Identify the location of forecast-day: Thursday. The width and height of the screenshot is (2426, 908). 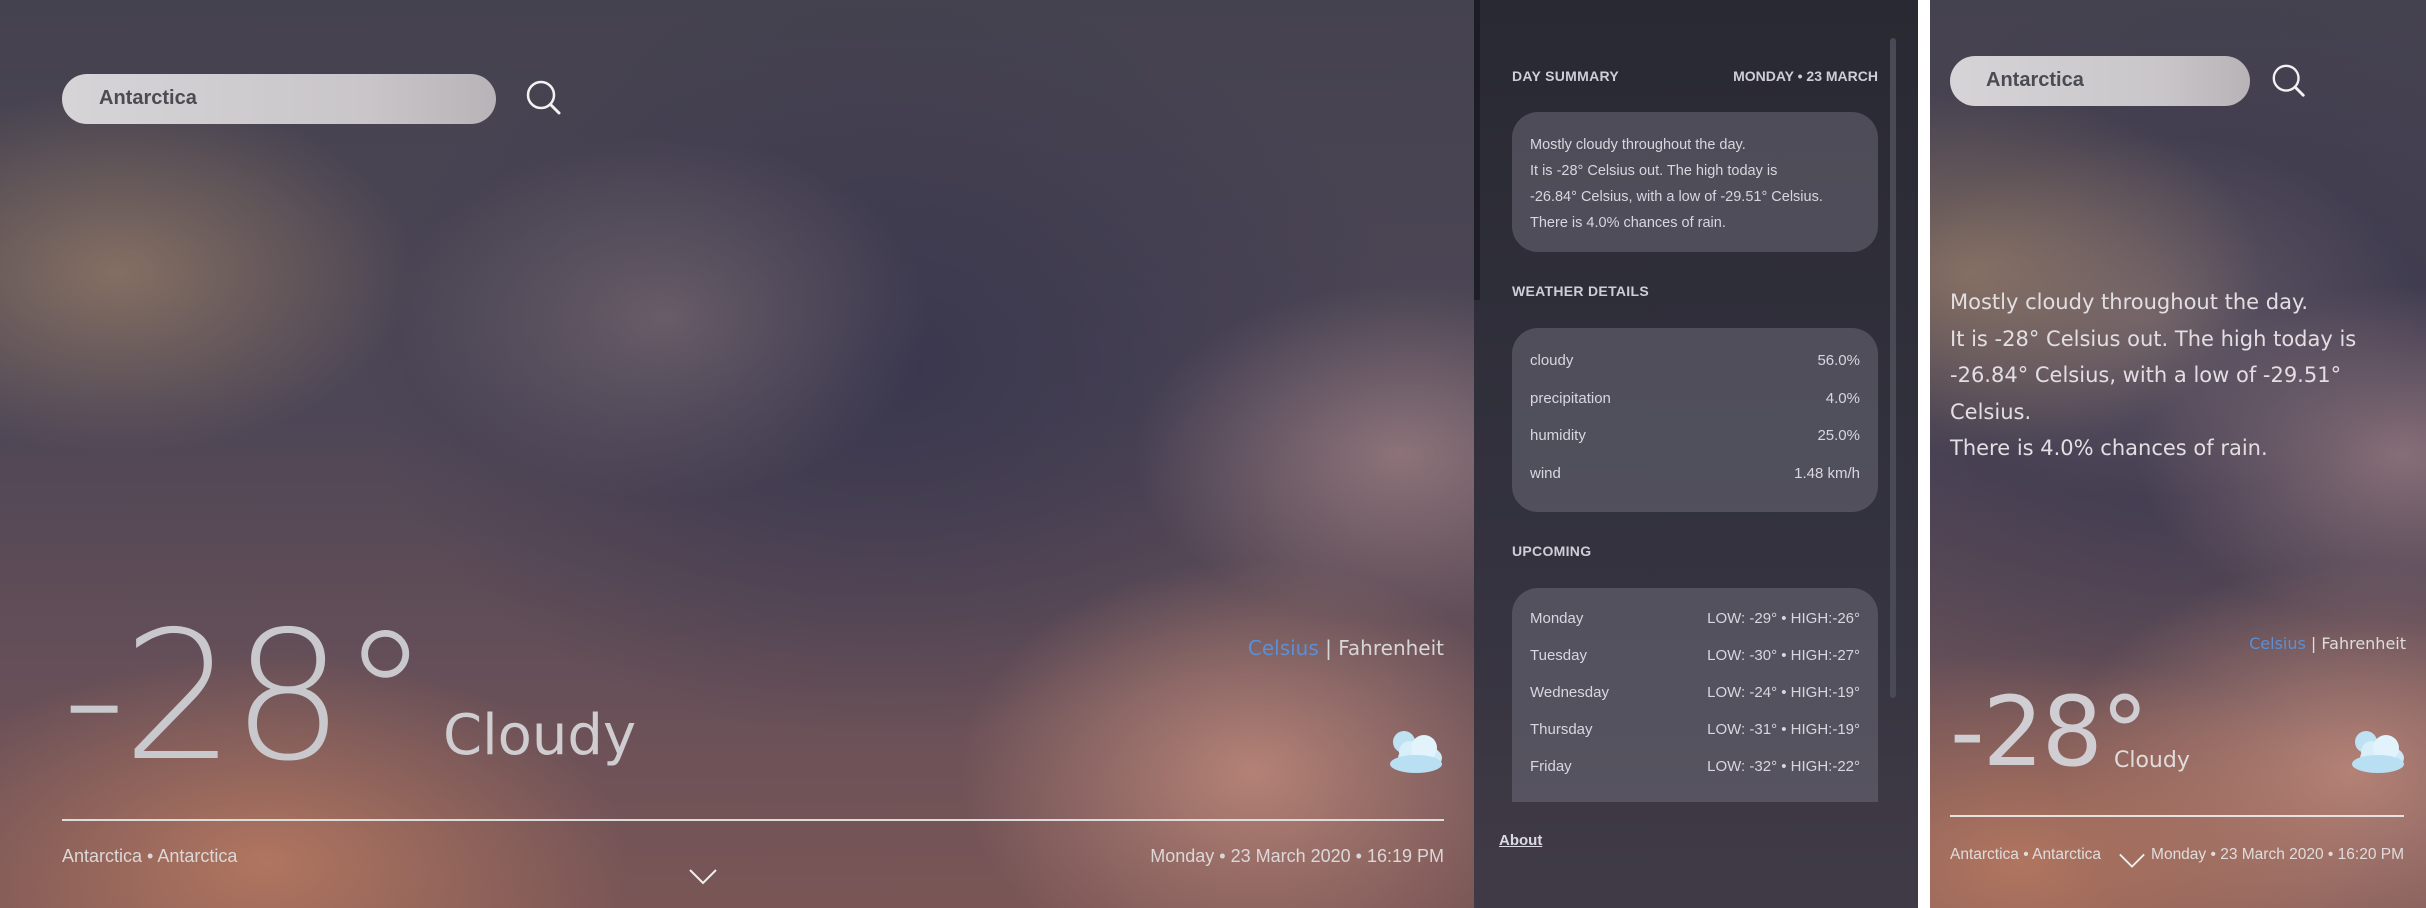
(1561, 729).